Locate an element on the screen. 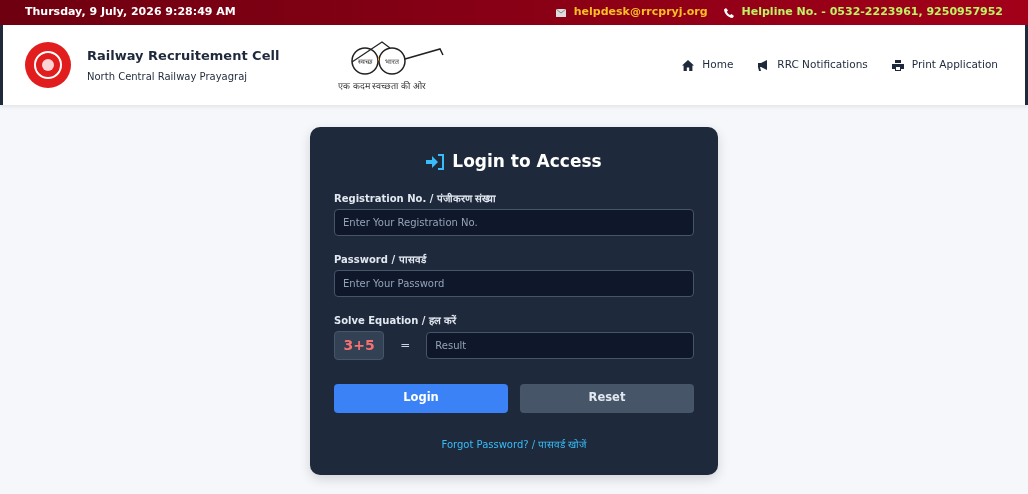 The height and width of the screenshot is (494, 1028). nav-link: RRC Notifications is located at coordinates (812, 65).